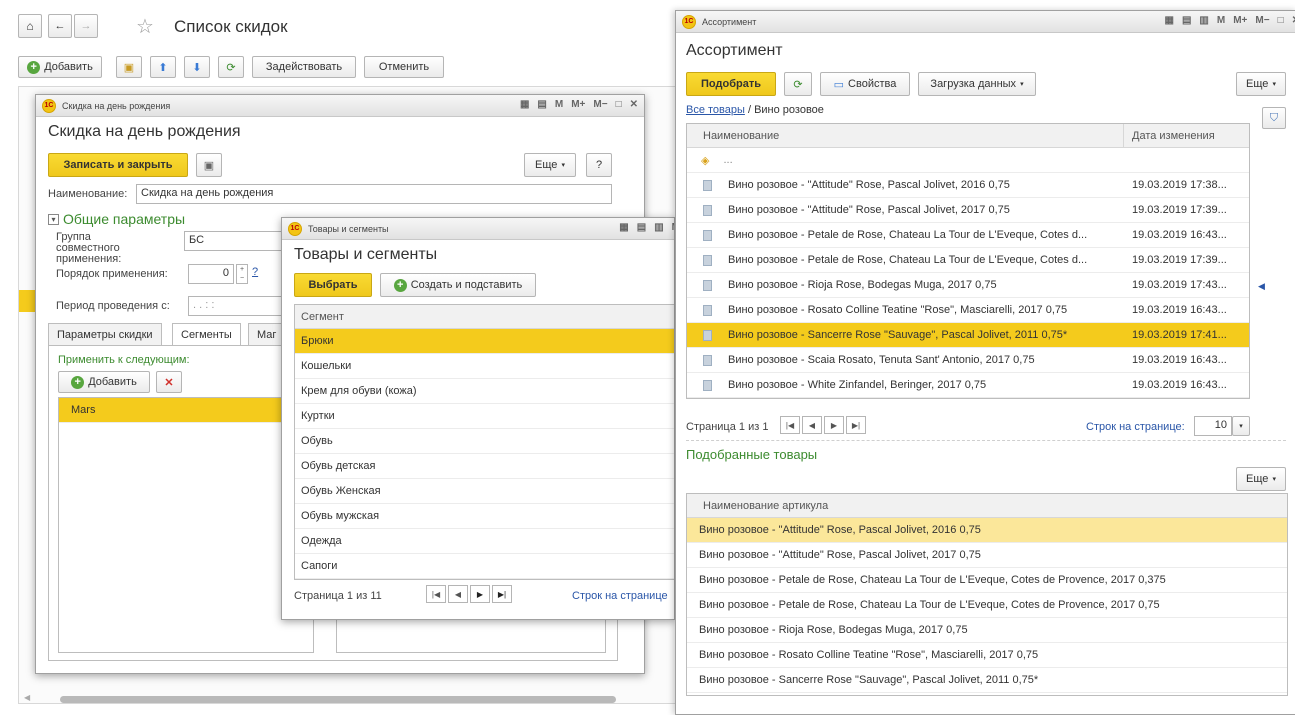  I want to click on general-params-group: ▾ Общие параметры, so click(116, 219).